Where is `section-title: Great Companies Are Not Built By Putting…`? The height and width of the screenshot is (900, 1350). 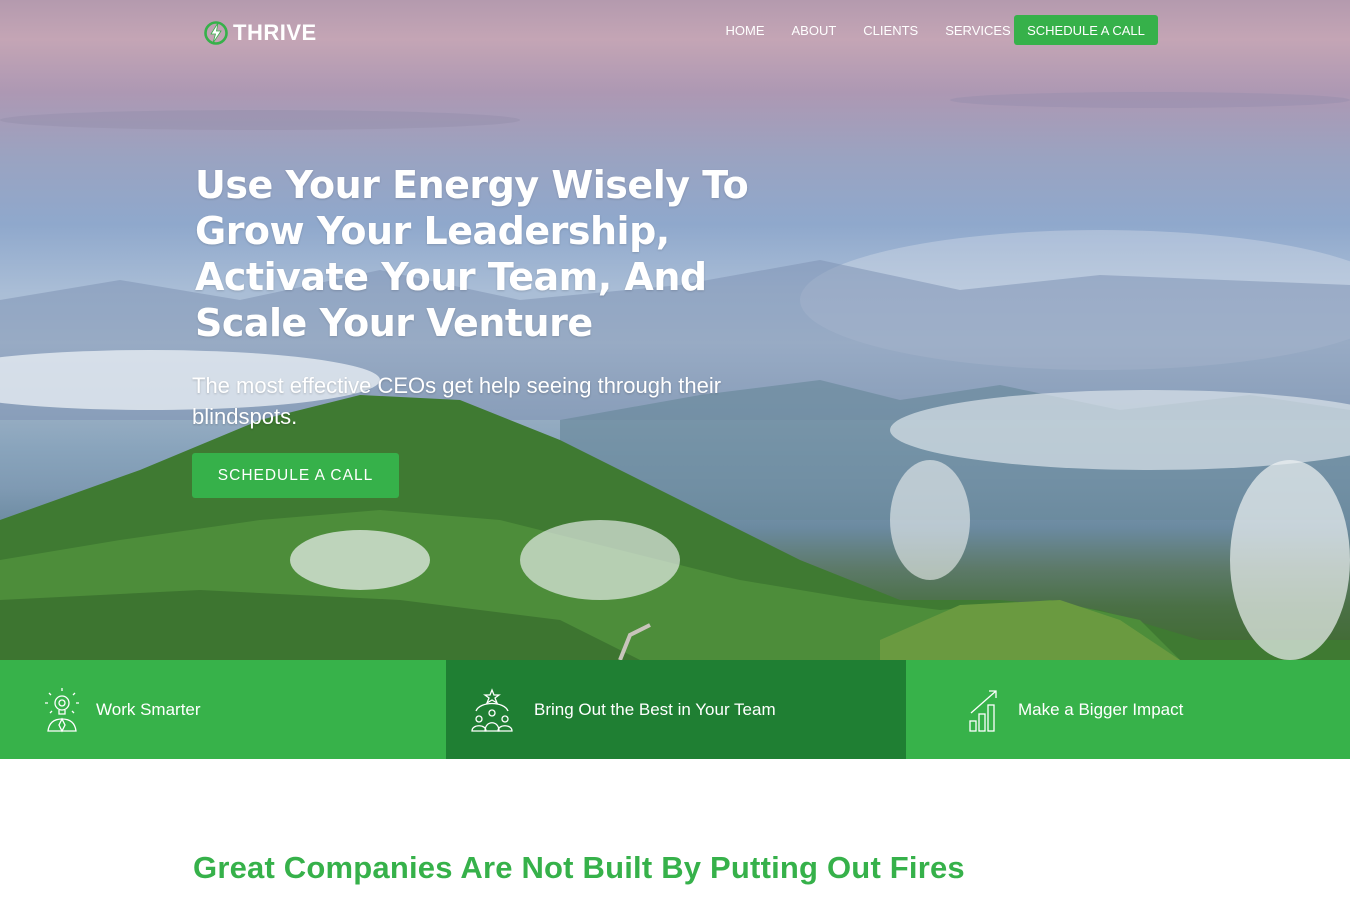
section-title: Great Companies Are Not Built By Putting… is located at coordinates (579, 867).